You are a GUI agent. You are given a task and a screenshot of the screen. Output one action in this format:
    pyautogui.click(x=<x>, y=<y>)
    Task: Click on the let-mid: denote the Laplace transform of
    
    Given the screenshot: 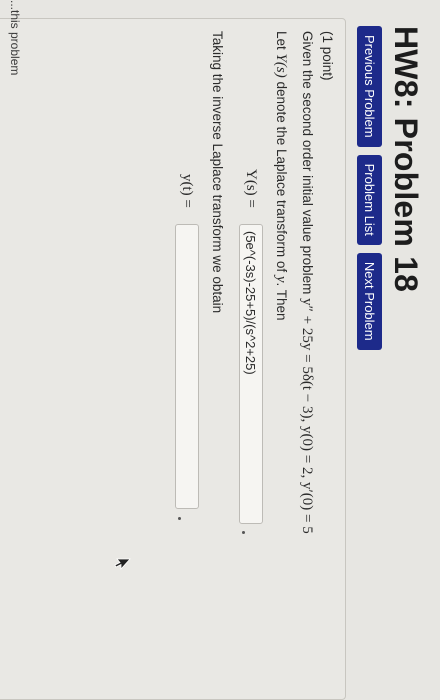 What is the action you would take?
    pyautogui.click(x=281, y=176)
    